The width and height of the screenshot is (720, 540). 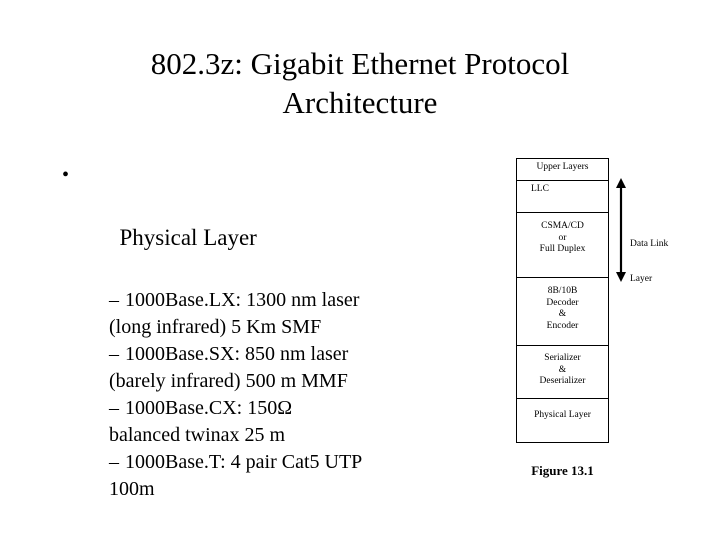 What do you see at coordinates (132, 489) in the screenshot?
I see `list-item-line-2: 100m` at bounding box center [132, 489].